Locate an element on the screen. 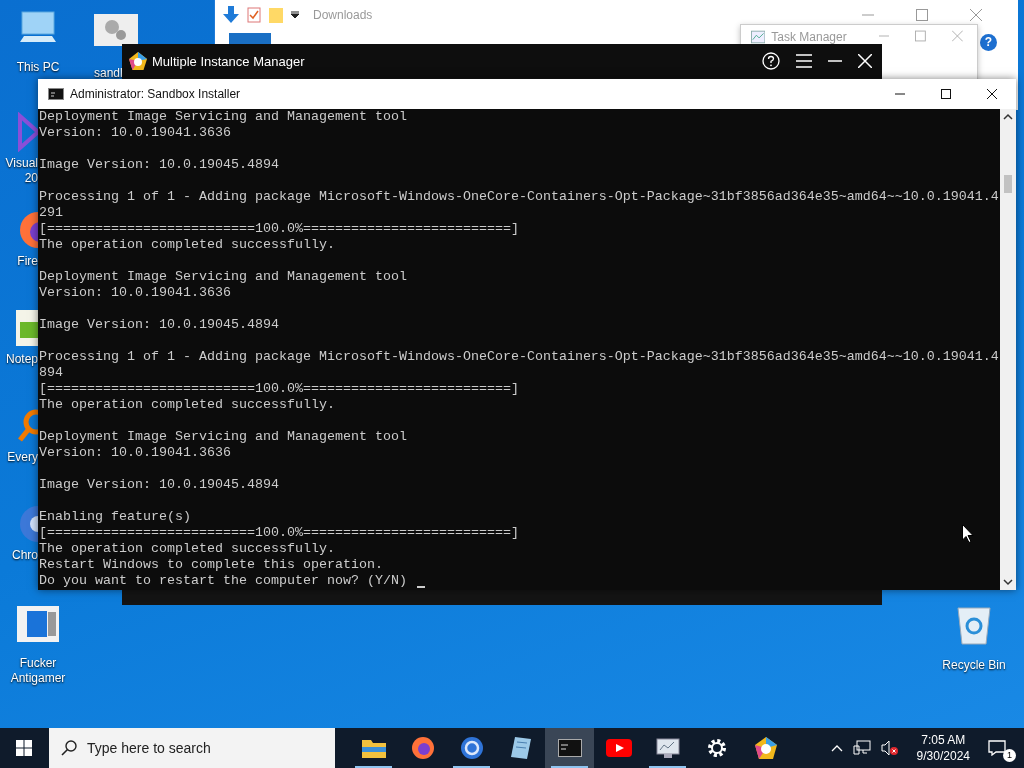 The image size is (1024, 768). icon-label: Recycle Bin is located at coordinates (974, 665).